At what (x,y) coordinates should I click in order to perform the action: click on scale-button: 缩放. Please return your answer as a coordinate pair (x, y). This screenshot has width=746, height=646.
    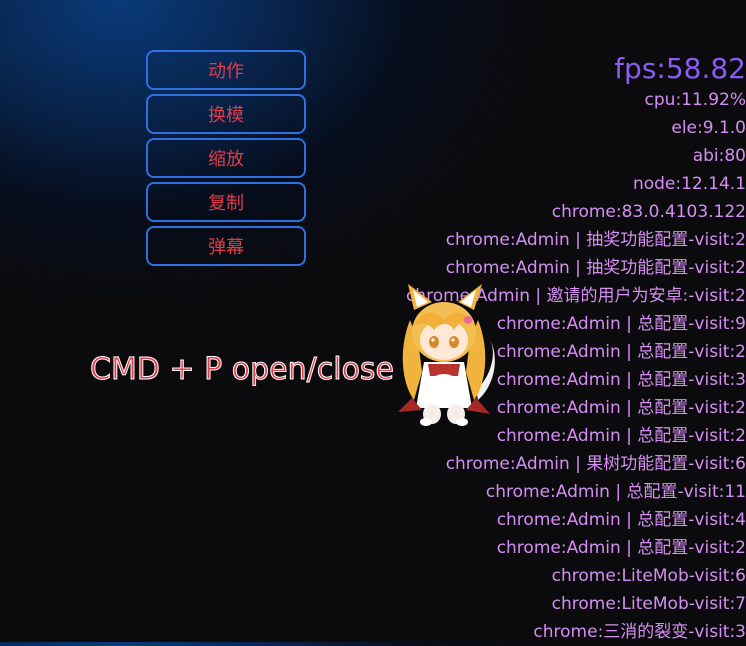
    Looking at the image, I should click on (226, 158).